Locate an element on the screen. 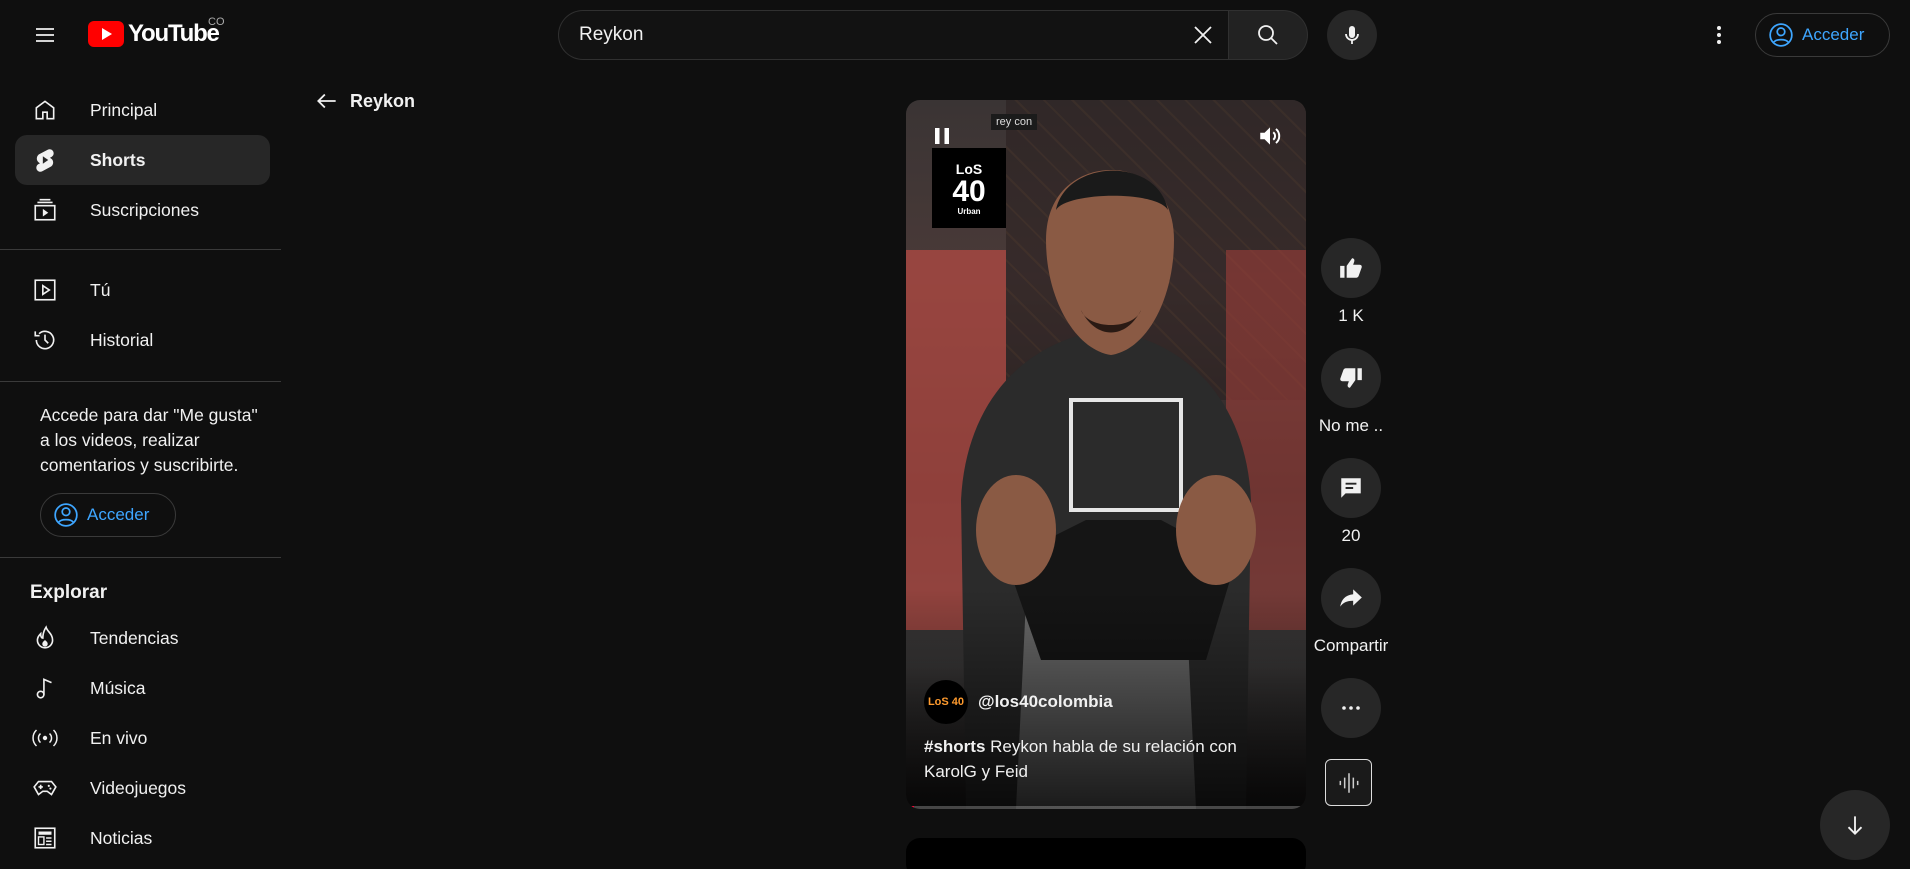 The image size is (1910, 869). sidebar-item-historial: Historial is located at coordinates (142, 340).